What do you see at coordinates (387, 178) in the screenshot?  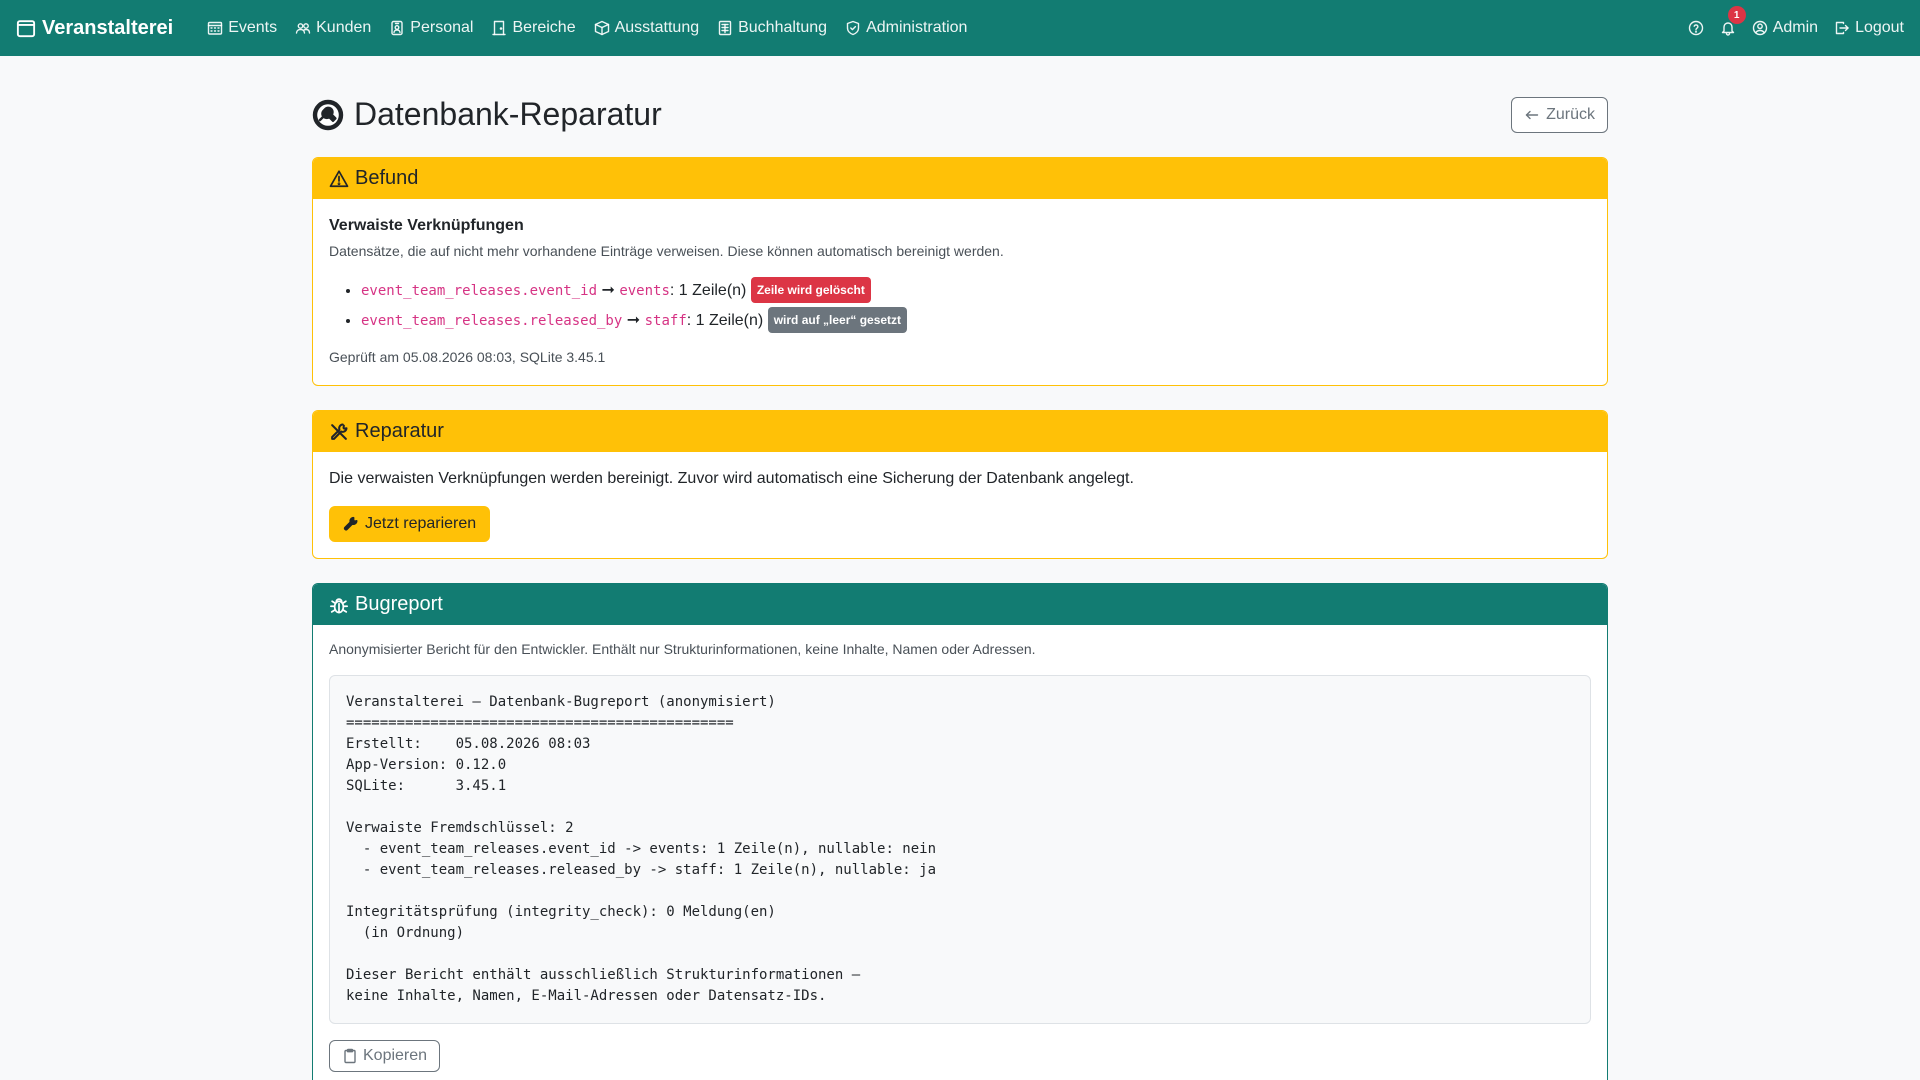 I see `befund-title: Befund` at bounding box center [387, 178].